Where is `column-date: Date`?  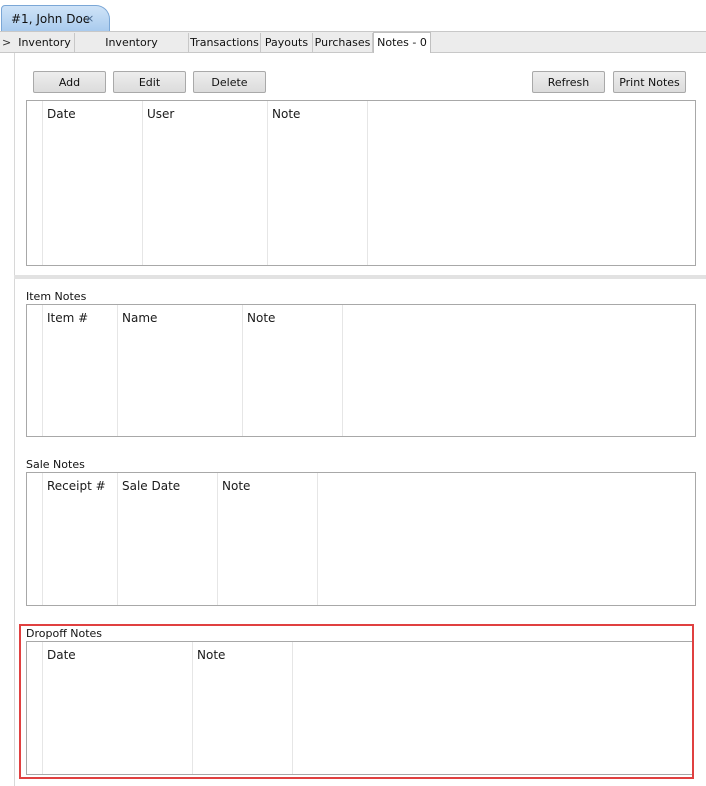 column-date: Date is located at coordinates (93, 183).